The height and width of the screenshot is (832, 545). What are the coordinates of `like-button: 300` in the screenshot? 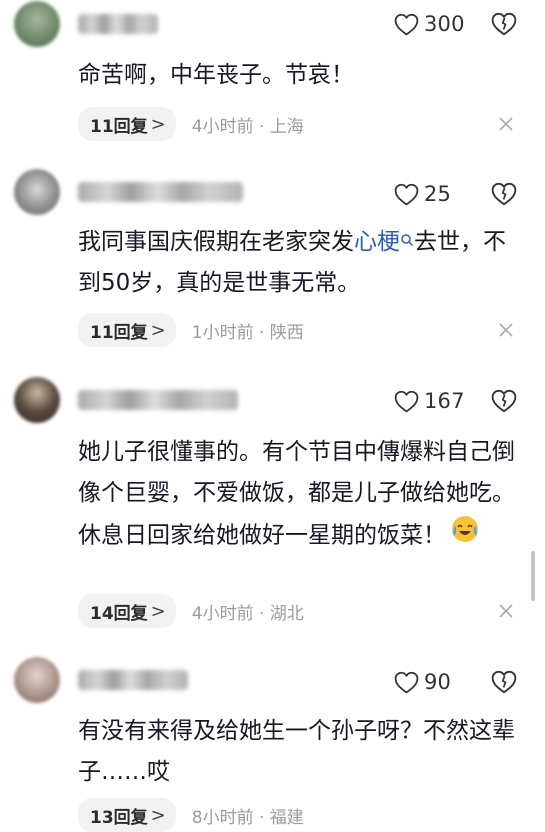 It's located at (429, 24).